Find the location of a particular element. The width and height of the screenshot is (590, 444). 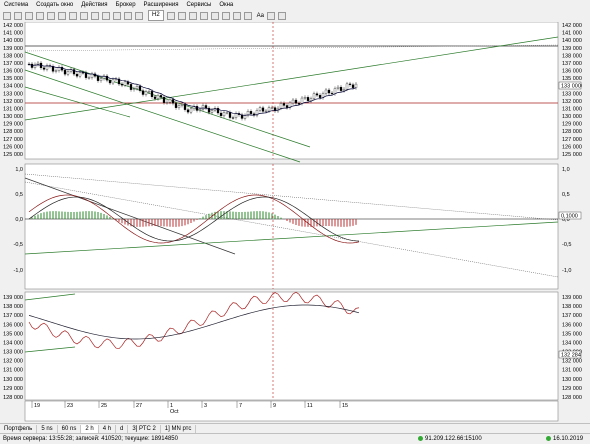

status-date: 16.10.2019 is located at coordinates (568, 439).